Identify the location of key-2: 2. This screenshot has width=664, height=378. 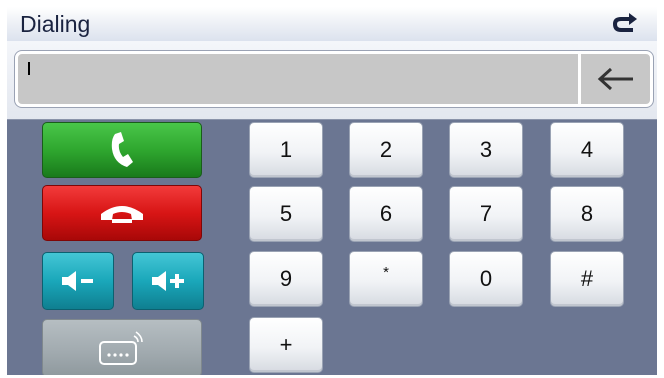
(386, 150).